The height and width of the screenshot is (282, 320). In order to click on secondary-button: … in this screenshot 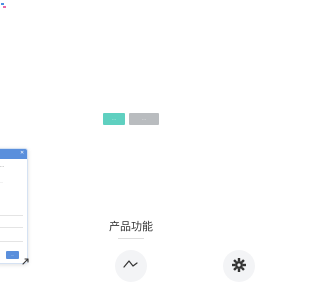, I will do `click(144, 119)`.